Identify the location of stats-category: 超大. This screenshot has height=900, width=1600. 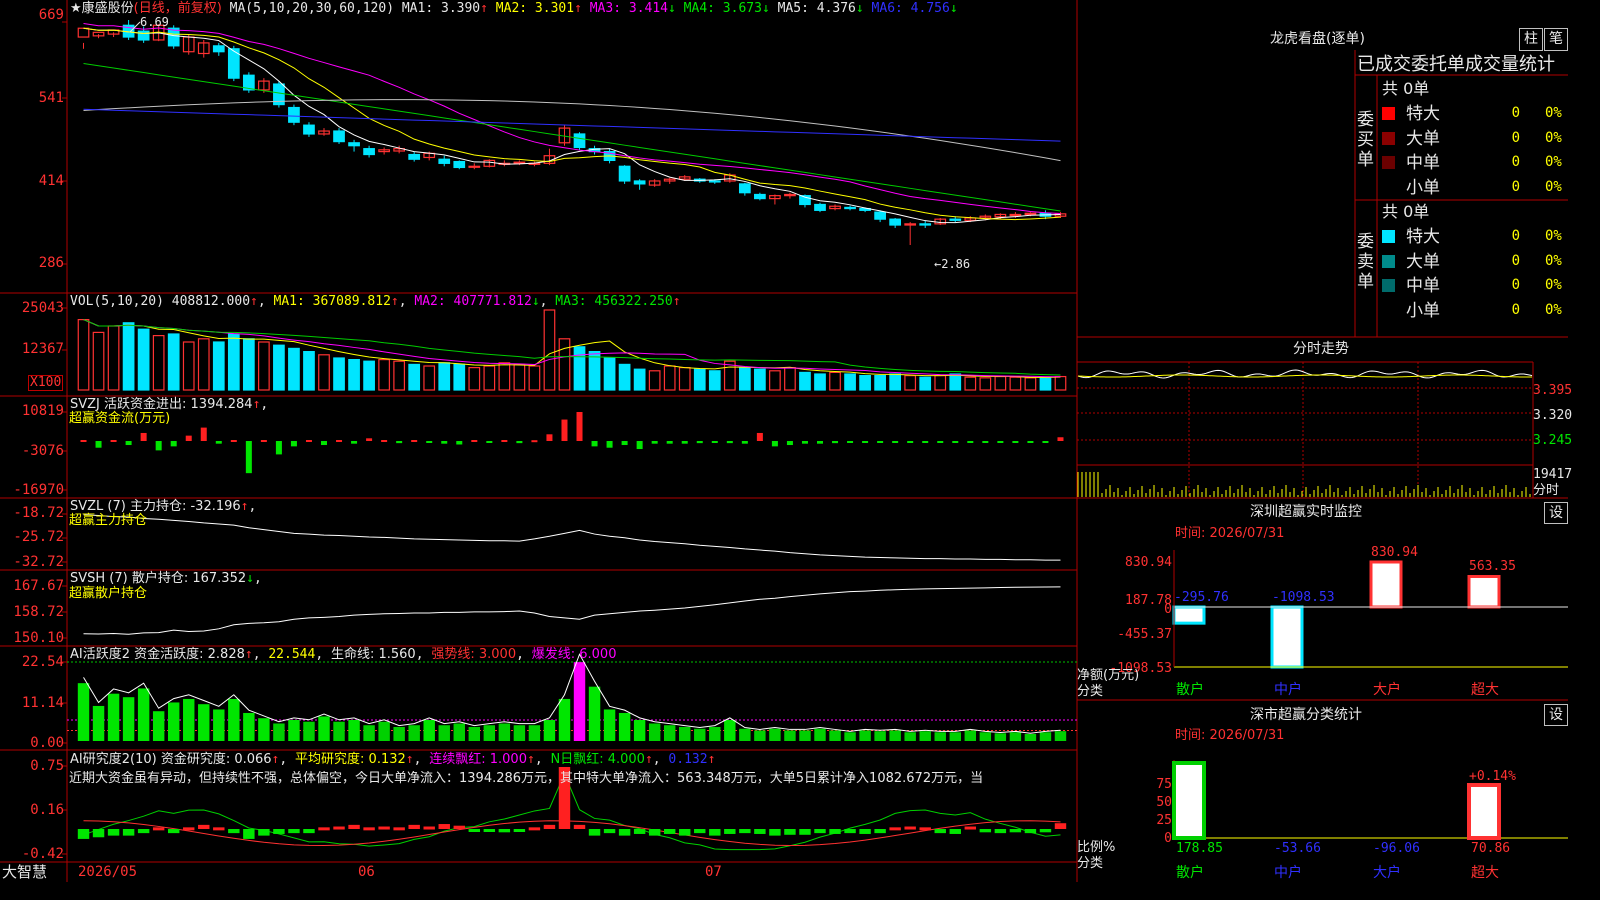
(1485, 873).